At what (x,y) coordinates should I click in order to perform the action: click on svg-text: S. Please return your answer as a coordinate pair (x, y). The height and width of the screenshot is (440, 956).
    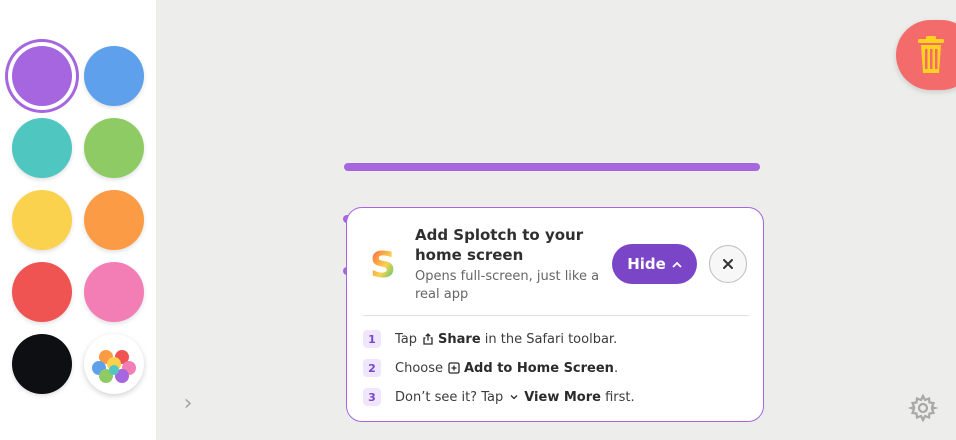
    Looking at the image, I should click on (383, 264).